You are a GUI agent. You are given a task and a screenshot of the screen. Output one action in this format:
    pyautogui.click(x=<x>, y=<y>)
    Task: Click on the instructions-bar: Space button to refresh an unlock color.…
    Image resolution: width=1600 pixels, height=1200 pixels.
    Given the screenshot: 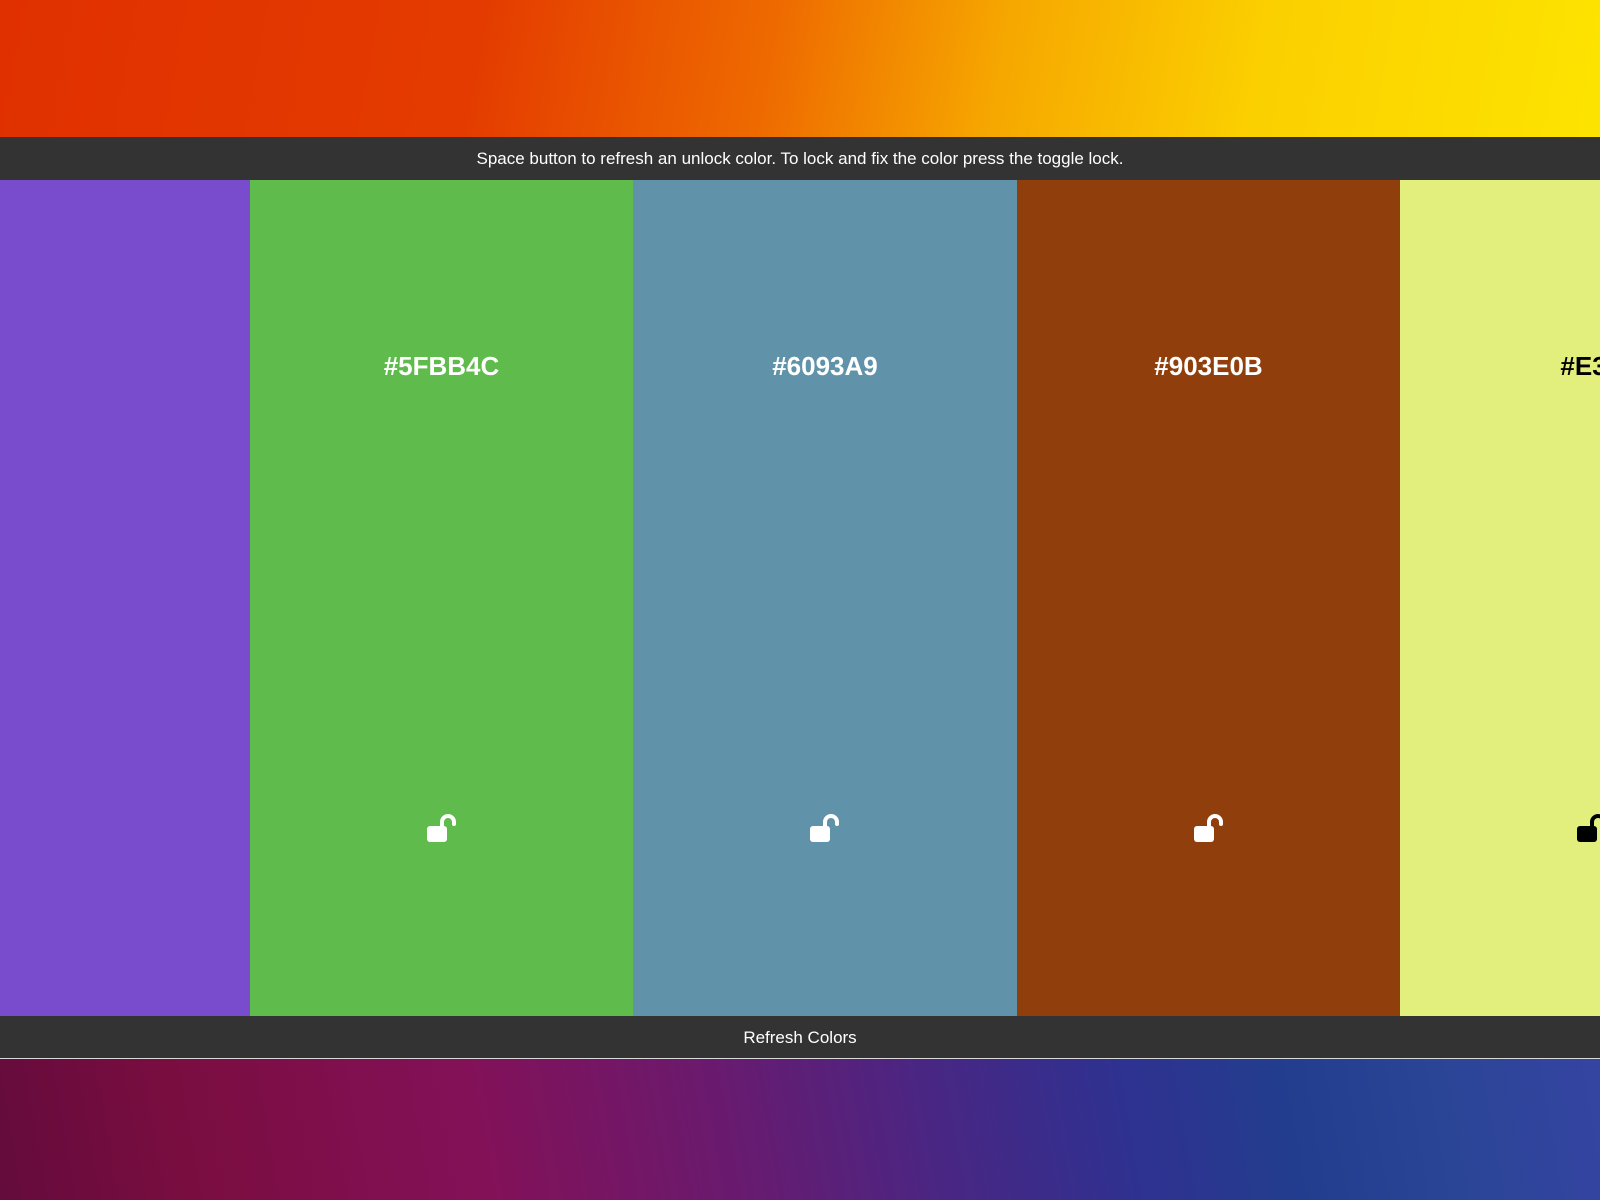 What is the action you would take?
    pyautogui.click(x=800, y=158)
    